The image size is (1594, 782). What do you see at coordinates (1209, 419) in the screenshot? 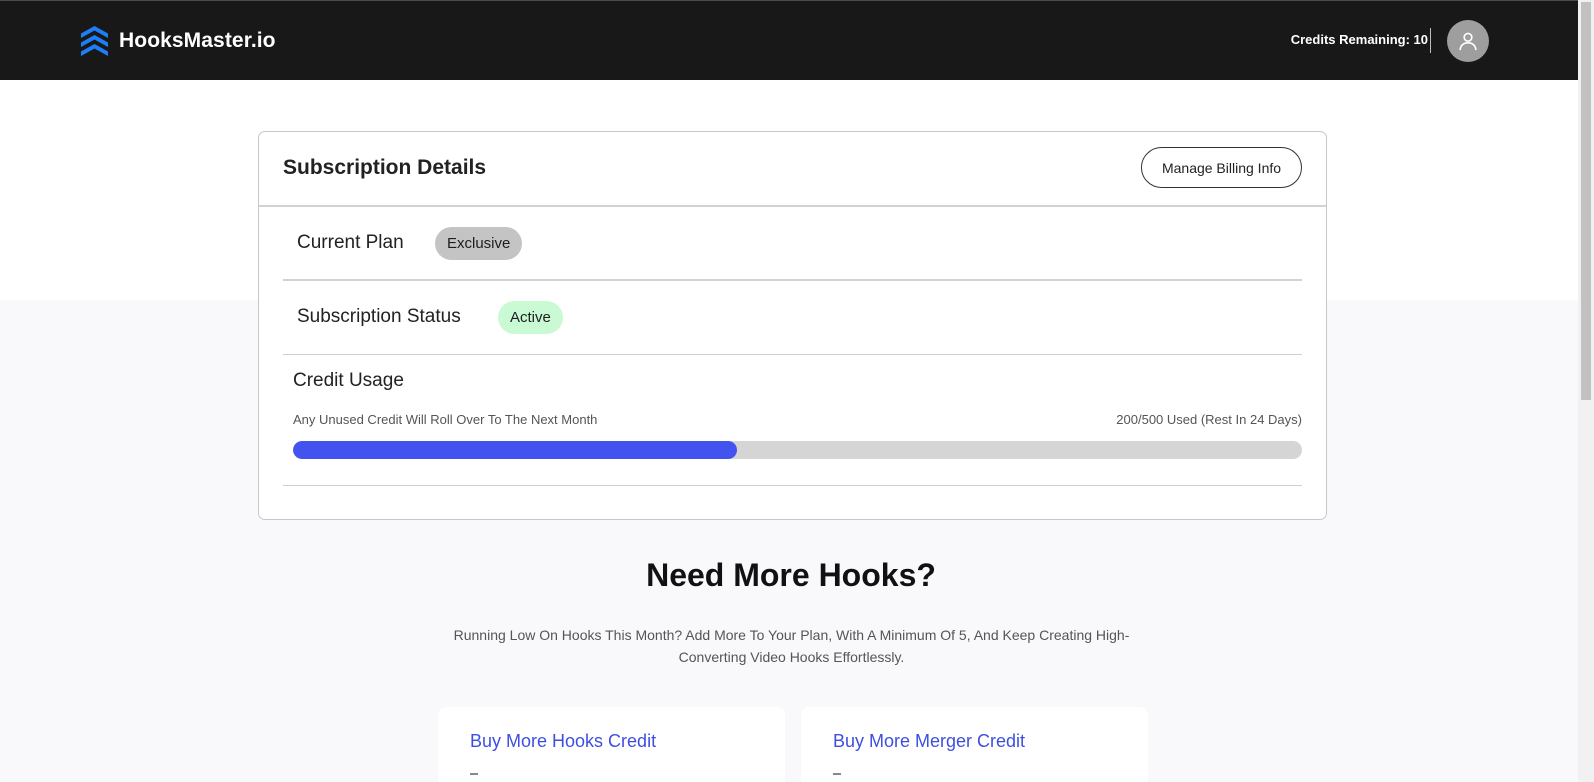
I see `credit-used-text: 200/500 Used (Rest In 24 Days)` at bounding box center [1209, 419].